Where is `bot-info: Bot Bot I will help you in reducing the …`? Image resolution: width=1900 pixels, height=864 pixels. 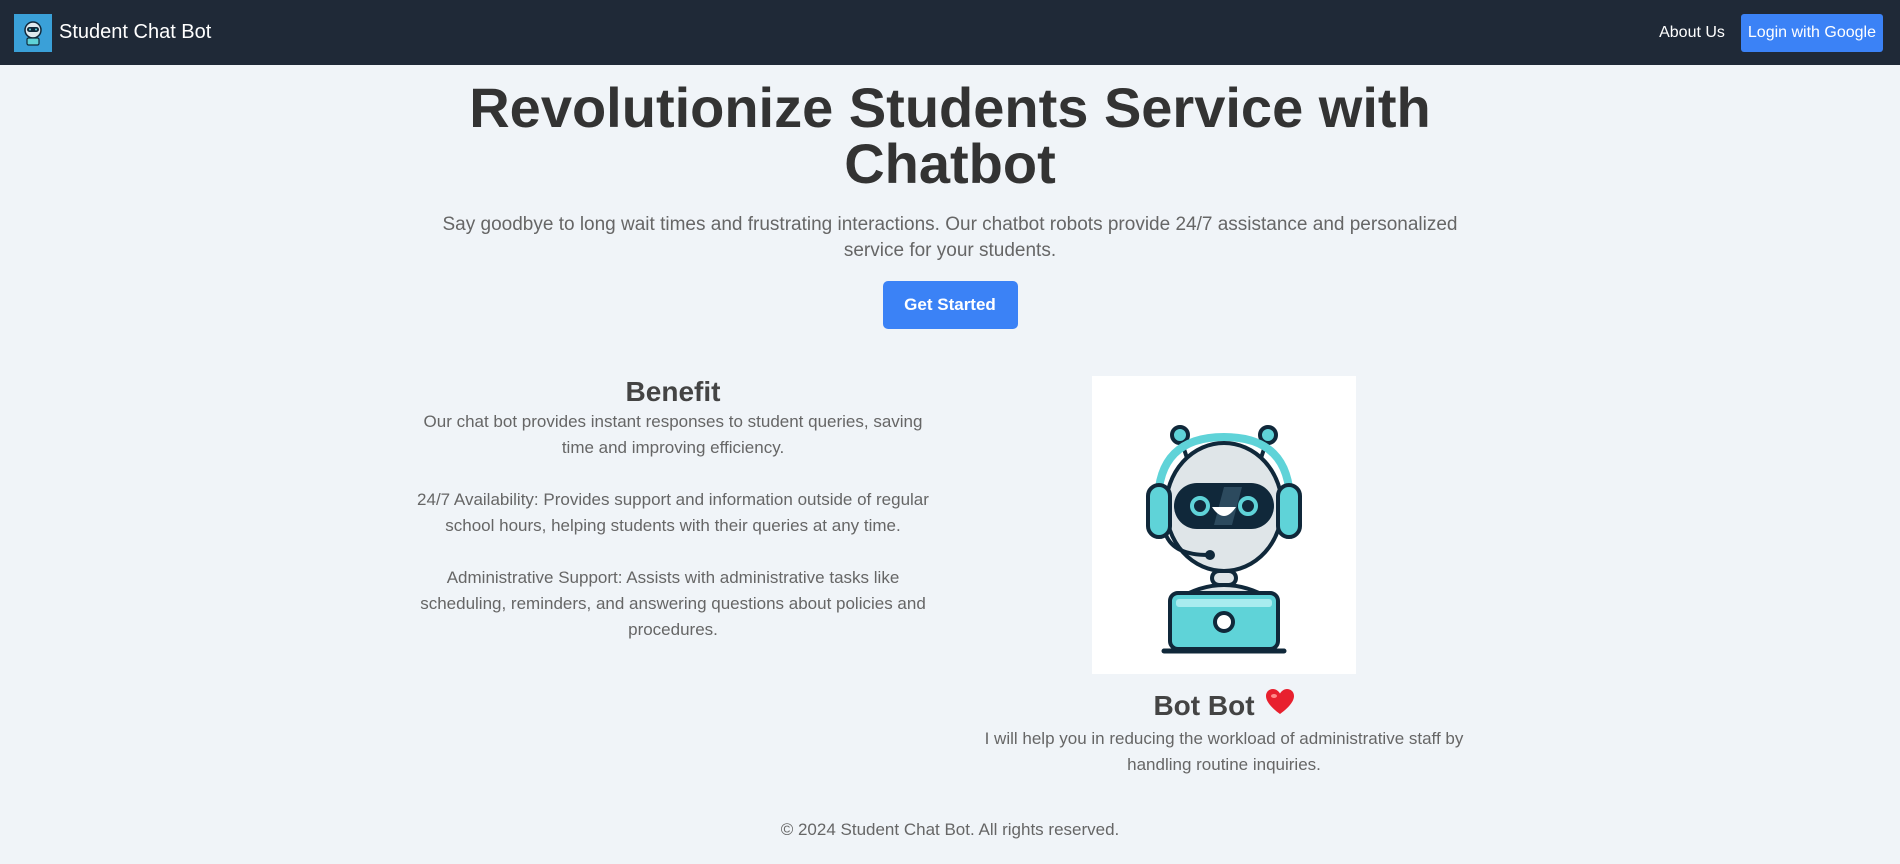 bot-info: Bot Bot I will help you in reducing the … is located at coordinates (1224, 733).